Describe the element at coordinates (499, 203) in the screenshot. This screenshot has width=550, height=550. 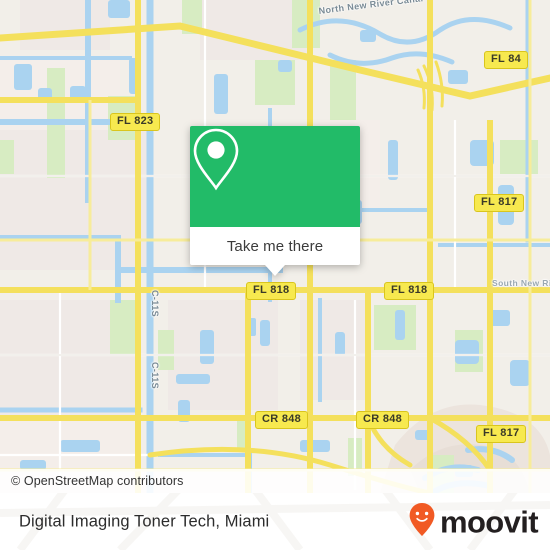
I see `road-shield-fl-817-north: FL 817` at that location.